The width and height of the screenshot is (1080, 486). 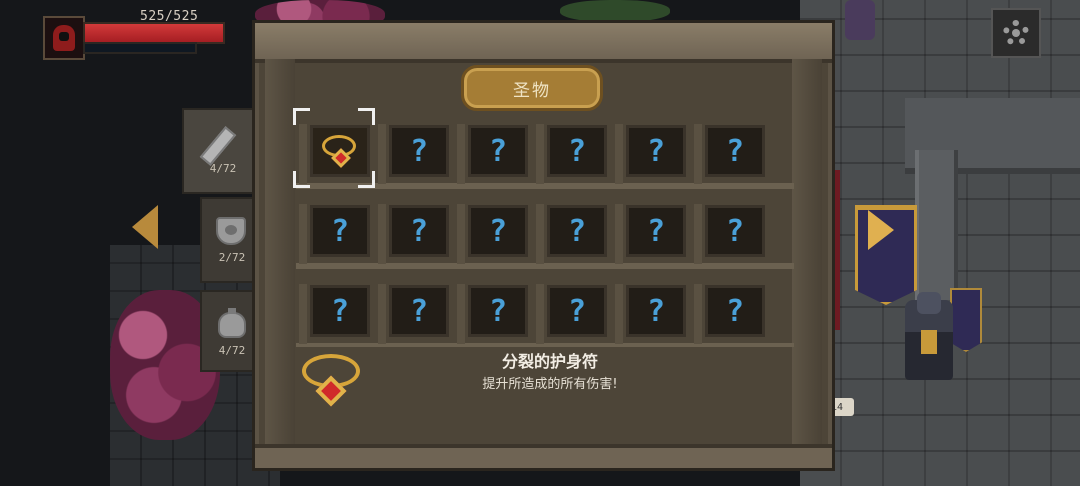 What do you see at coordinates (332, 383) in the screenshot?
I see `amulet-icon` at bounding box center [332, 383].